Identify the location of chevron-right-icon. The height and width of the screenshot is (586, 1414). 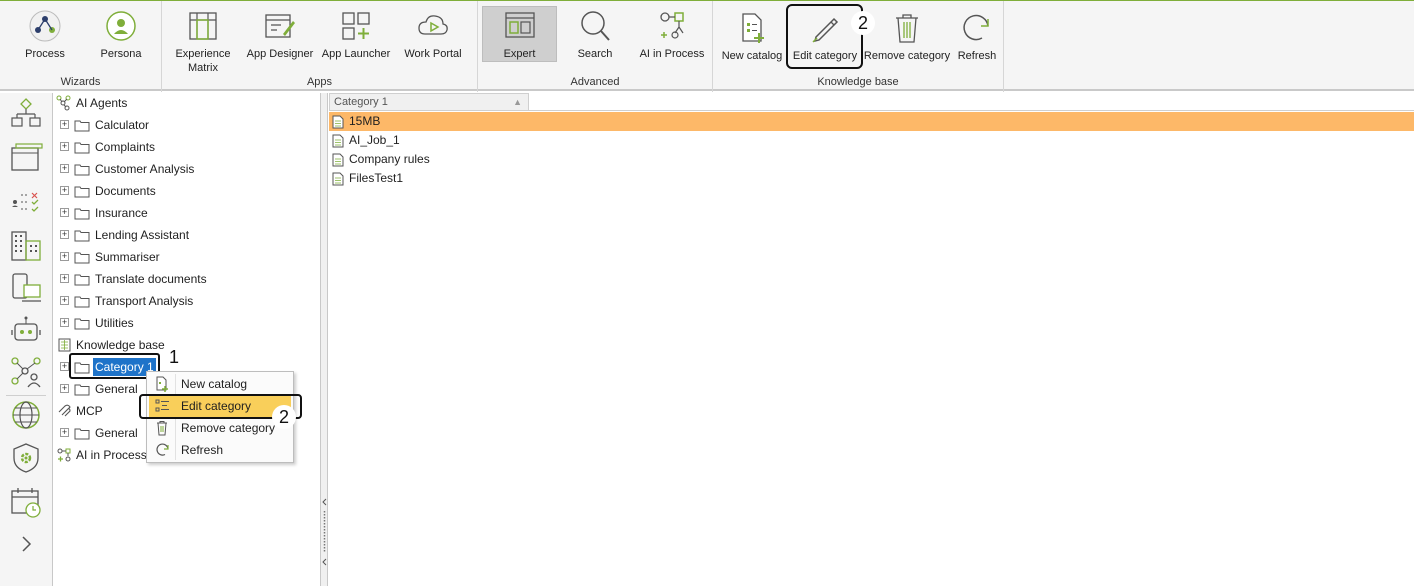
(26, 544).